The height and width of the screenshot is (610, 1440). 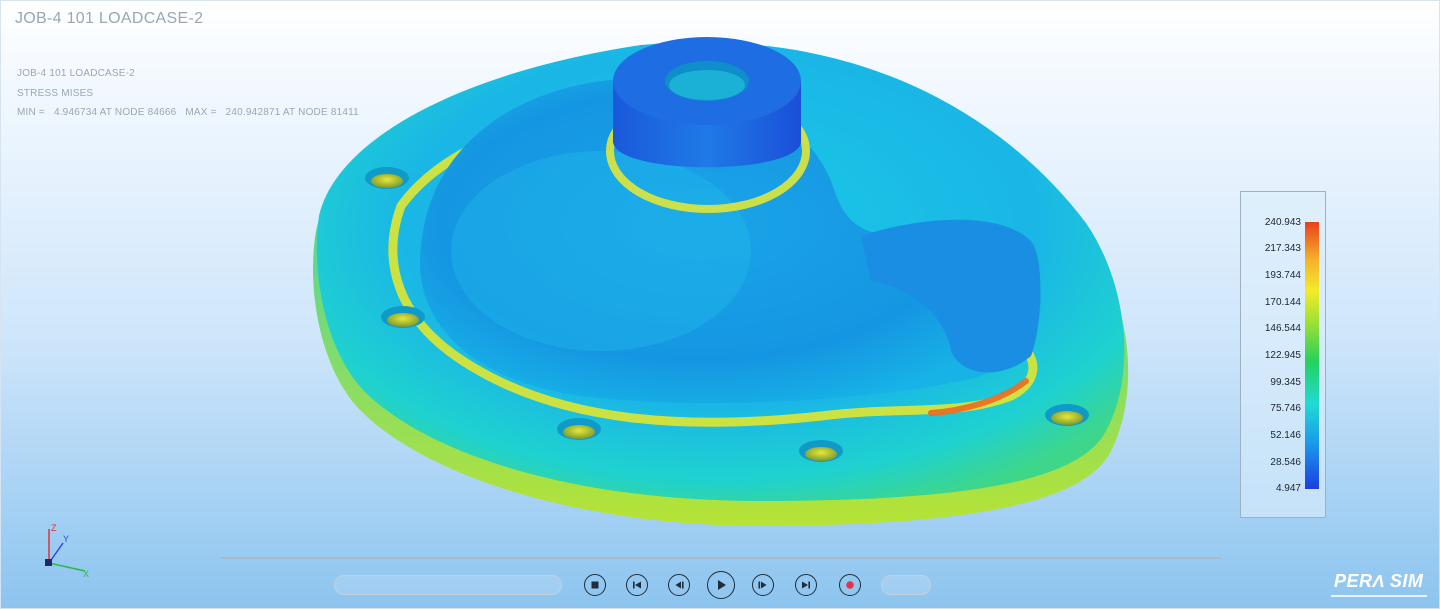 What do you see at coordinates (906, 585) in the screenshot?
I see `speed-field` at bounding box center [906, 585].